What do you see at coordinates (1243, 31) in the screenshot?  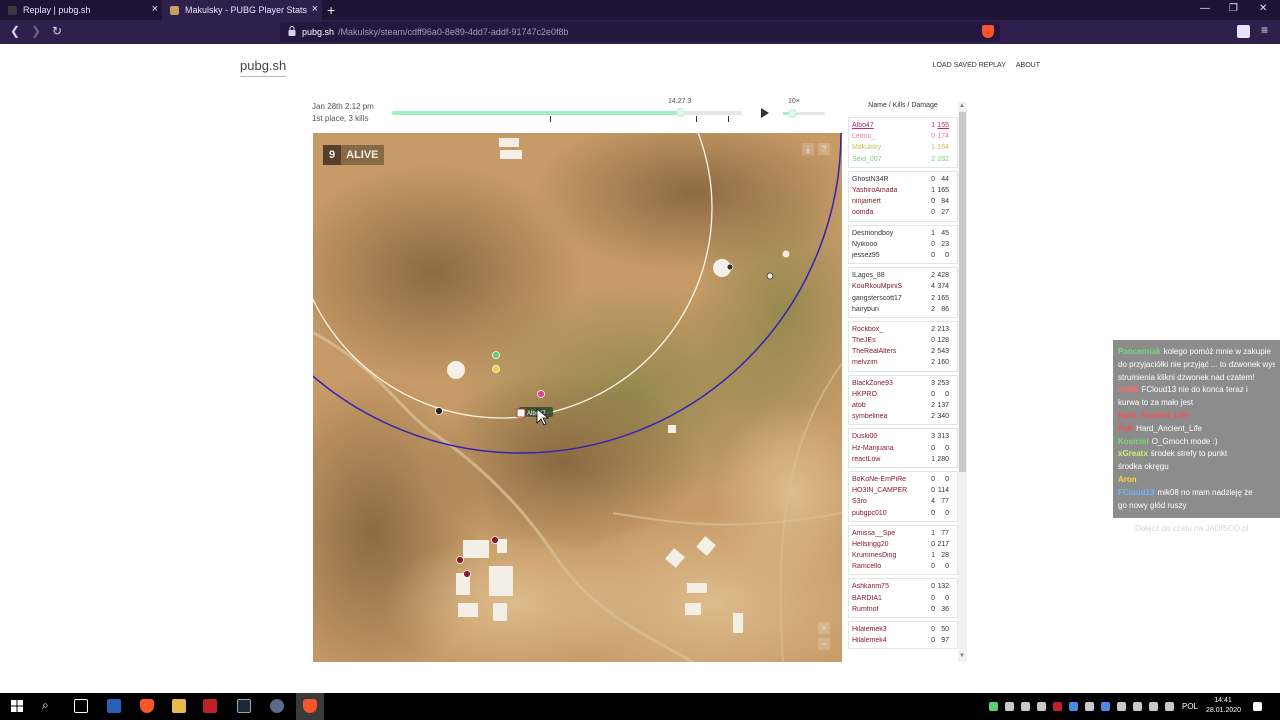 I see `profile-icon` at bounding box center [1243, 31].